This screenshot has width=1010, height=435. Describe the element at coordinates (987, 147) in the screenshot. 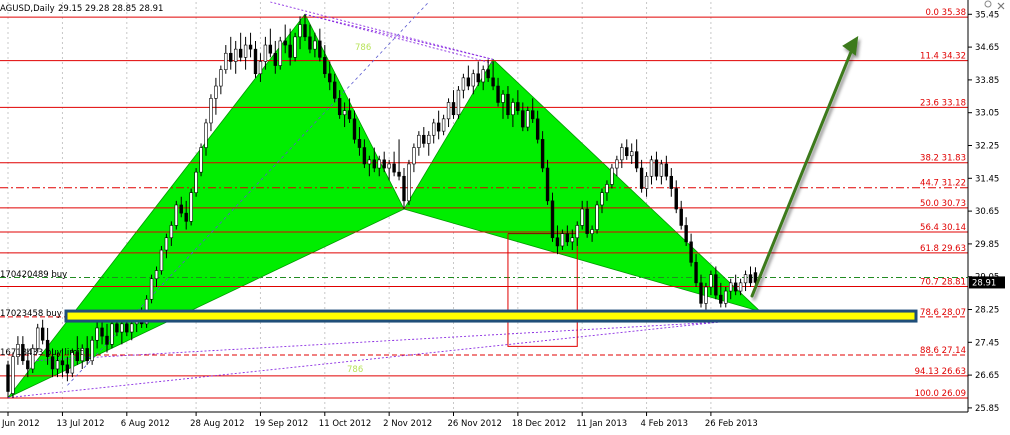

I see `price-tick-label: 32.25` at that location.